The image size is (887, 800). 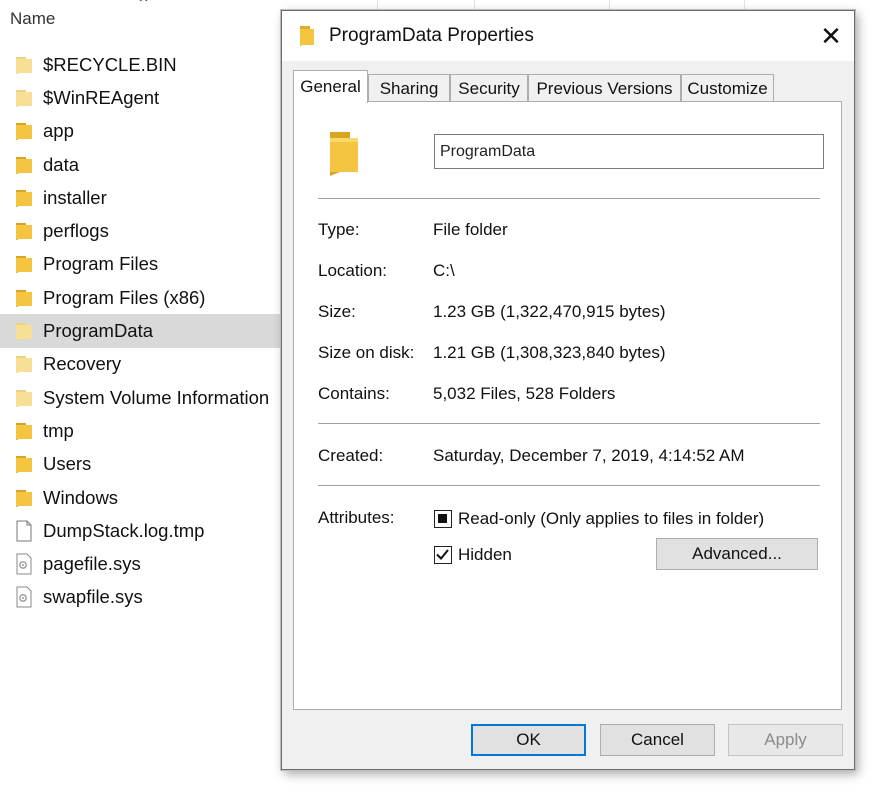 I want to click on list-item-selected: ProgramData, so click(x=150, y=331).